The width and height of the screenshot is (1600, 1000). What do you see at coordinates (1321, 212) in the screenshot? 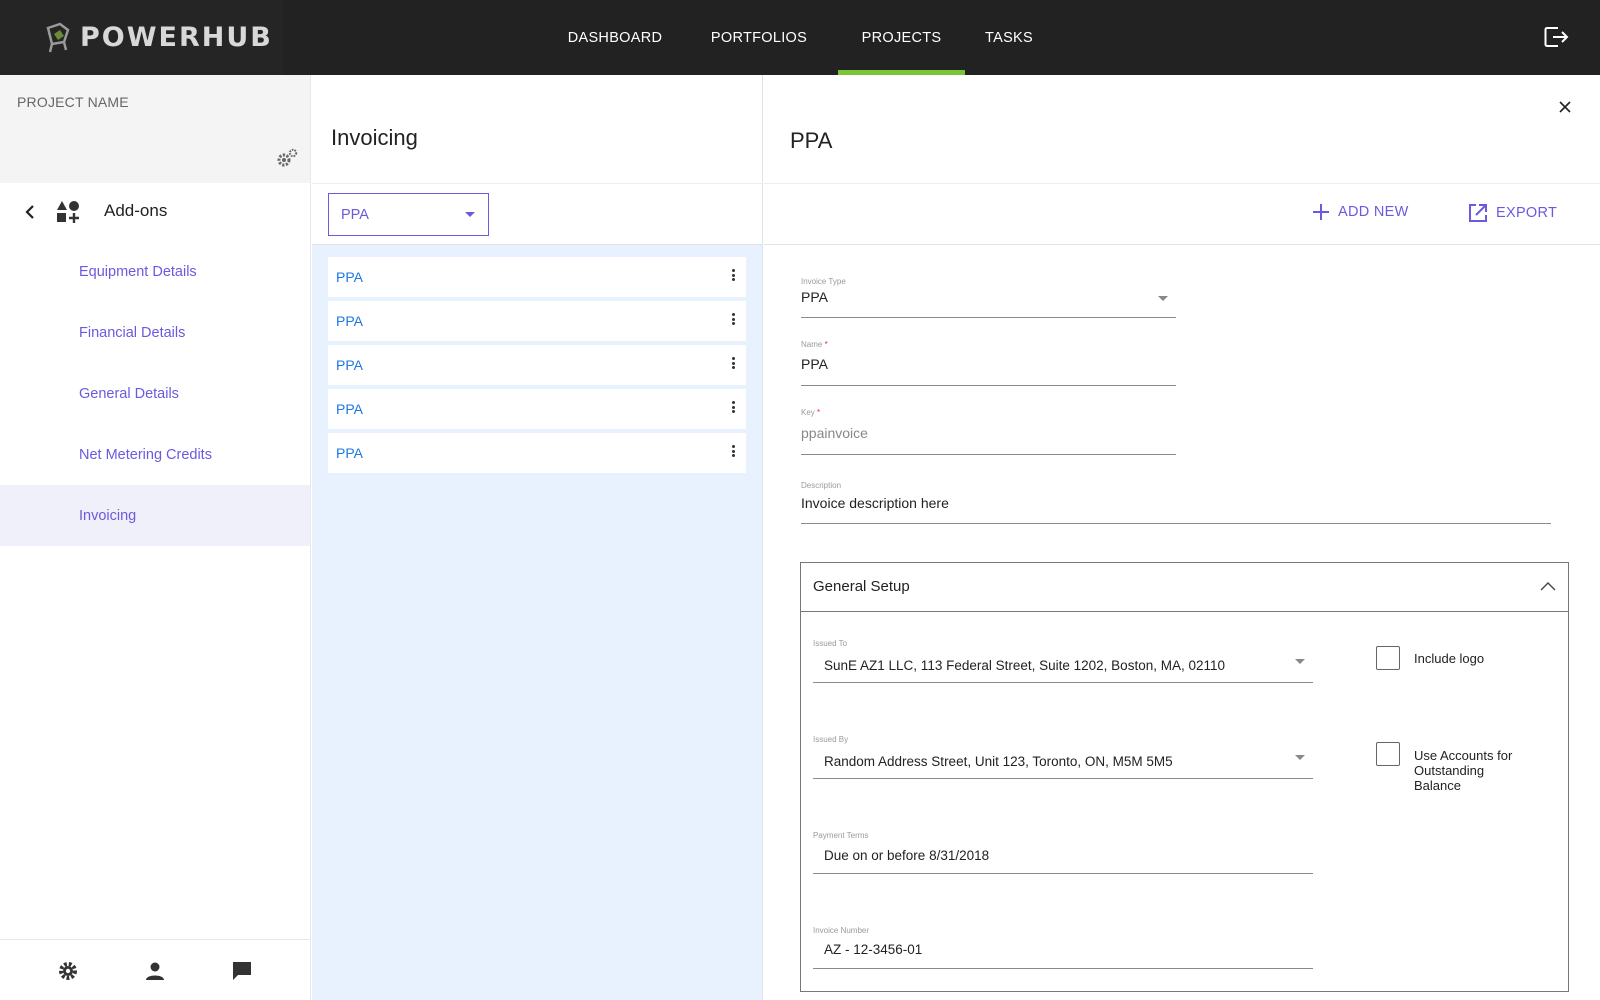
I see `plus-icon` at bounding box center [1321, 212].